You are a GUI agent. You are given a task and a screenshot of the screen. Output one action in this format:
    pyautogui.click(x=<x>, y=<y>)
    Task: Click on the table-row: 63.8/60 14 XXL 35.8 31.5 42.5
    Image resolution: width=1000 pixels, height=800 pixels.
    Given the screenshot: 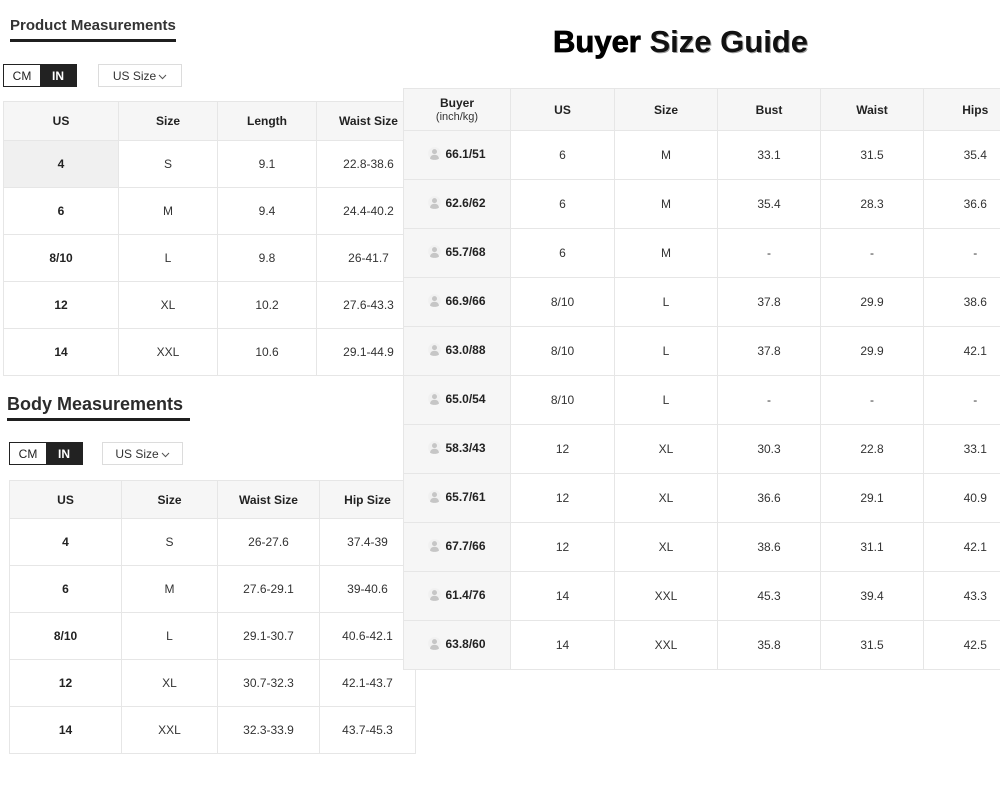 What is the action you would take?
    pyautogui.click(x=701, y=645)
    